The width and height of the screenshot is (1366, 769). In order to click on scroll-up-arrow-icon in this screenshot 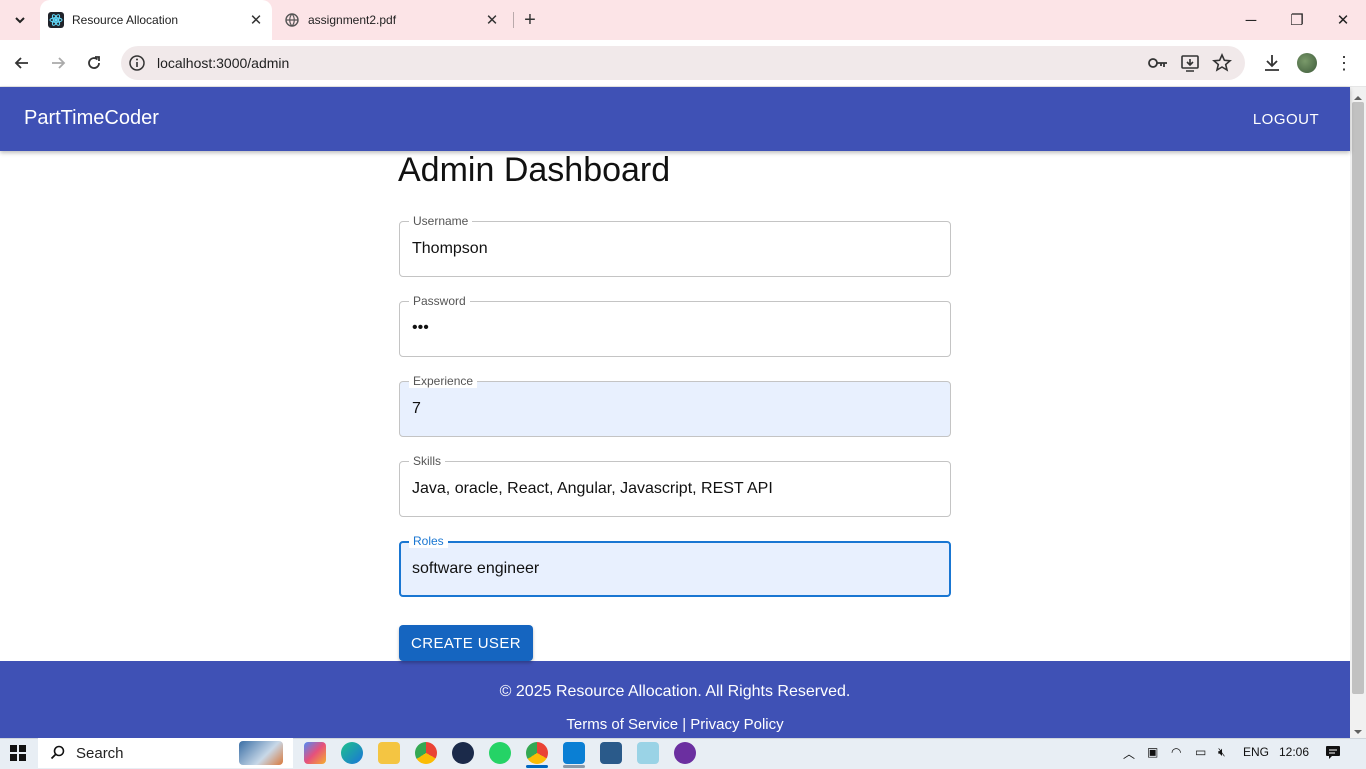, I will do `click(1358, 95)`.